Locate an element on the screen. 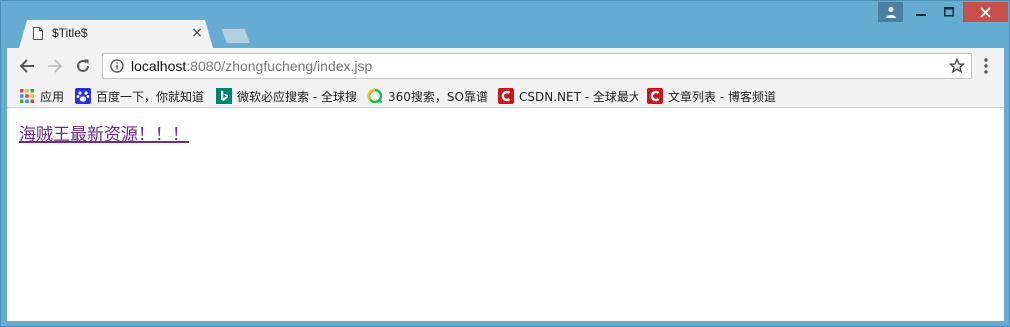 The image size is (1010, 327). bookmark-label: 百度一下，你就知道 is located at coordinates (150, 96).